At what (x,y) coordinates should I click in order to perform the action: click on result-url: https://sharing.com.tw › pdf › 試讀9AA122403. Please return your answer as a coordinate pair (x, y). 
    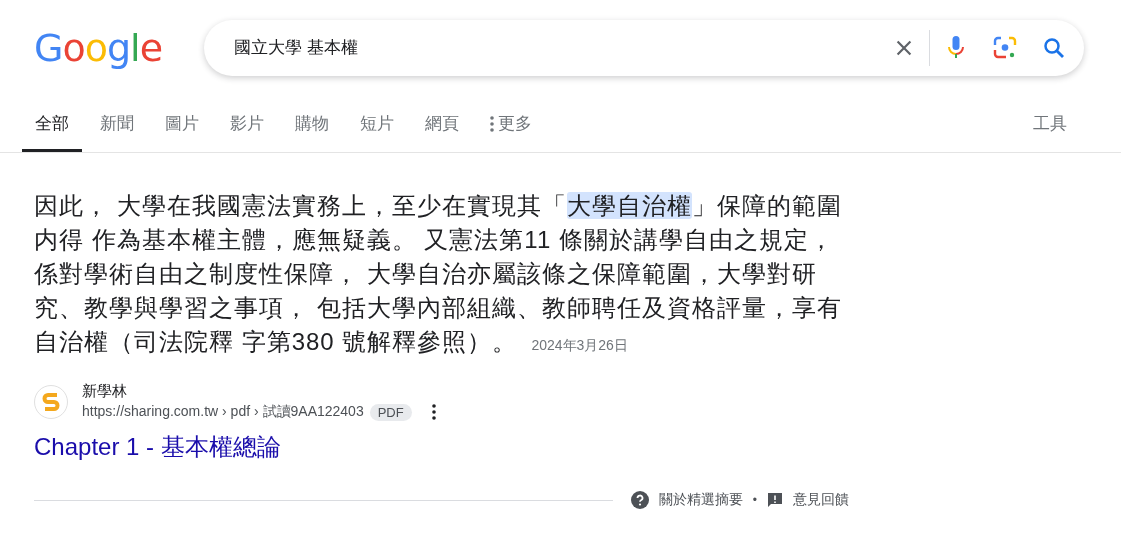
    Looking at the image, I should click on (223, 412).